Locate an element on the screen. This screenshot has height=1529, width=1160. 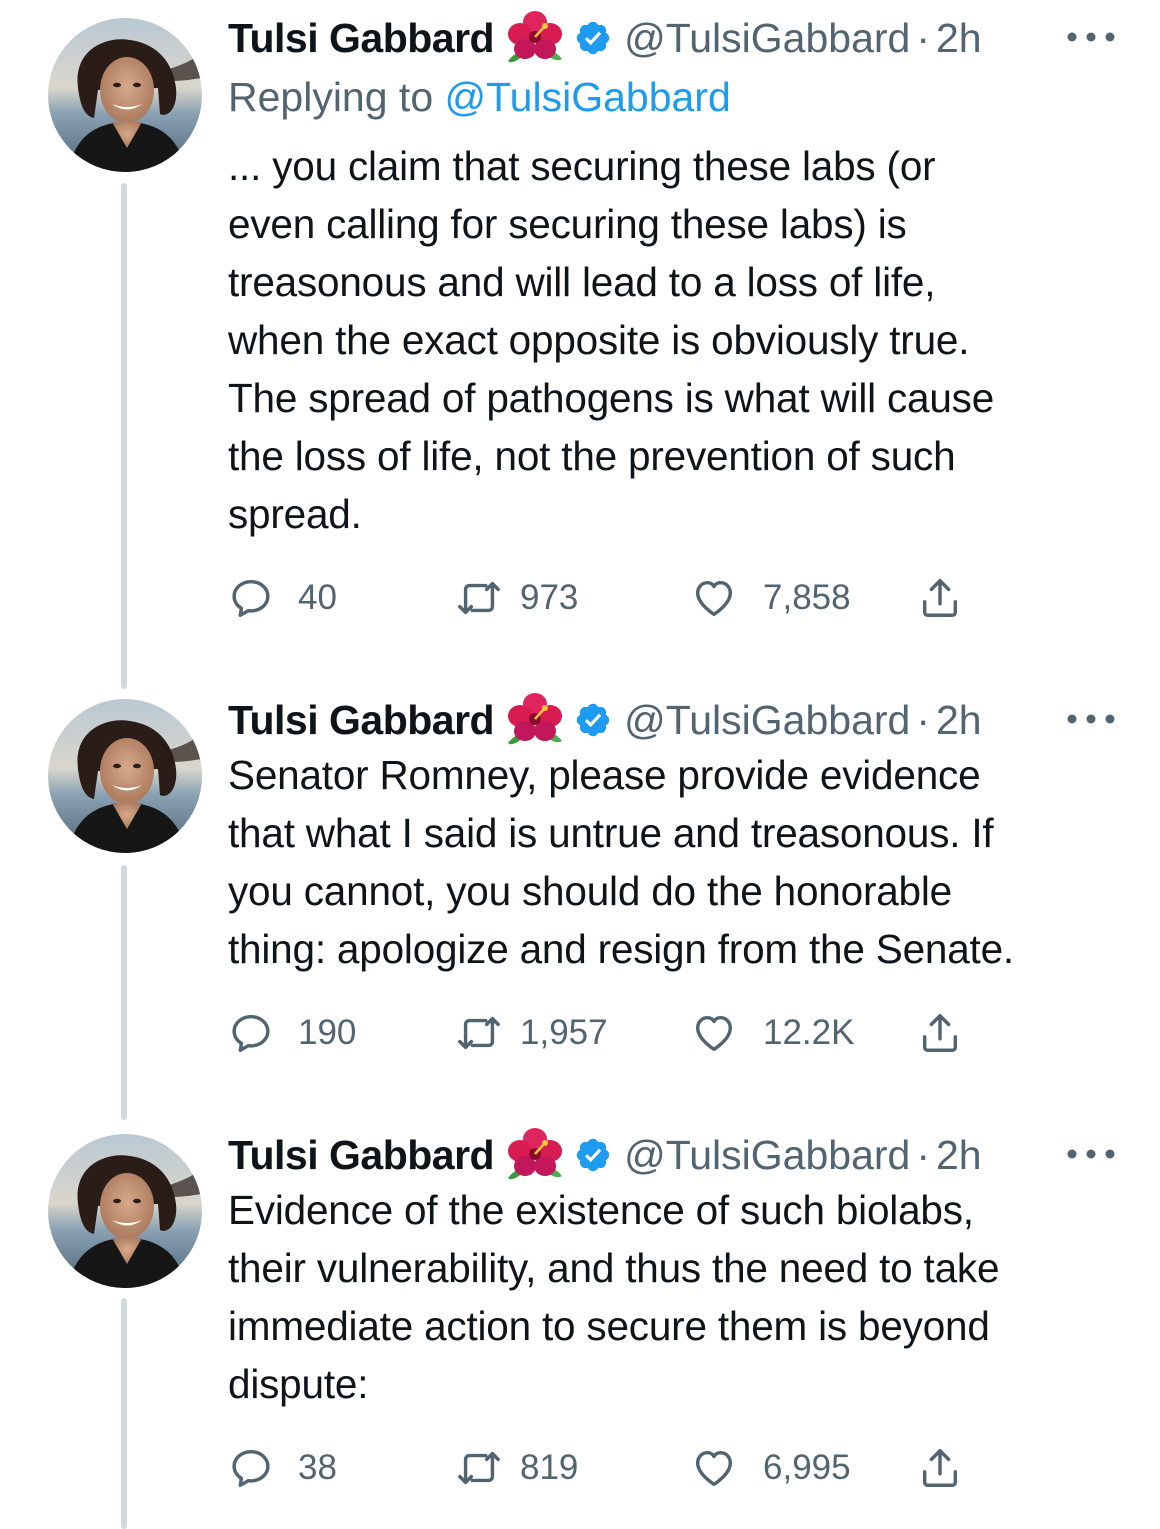
reply-button: 40 is located at coordinates (282, 598).